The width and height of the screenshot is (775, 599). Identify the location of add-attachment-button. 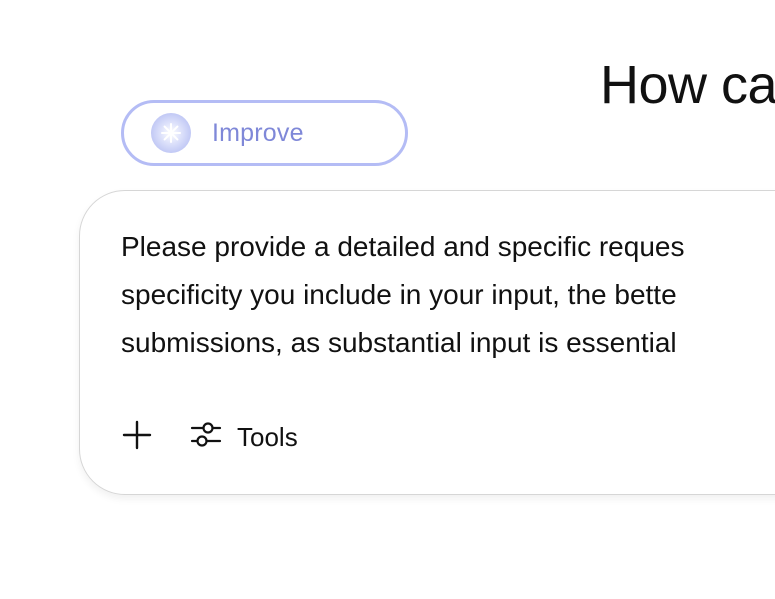
(137, 437).